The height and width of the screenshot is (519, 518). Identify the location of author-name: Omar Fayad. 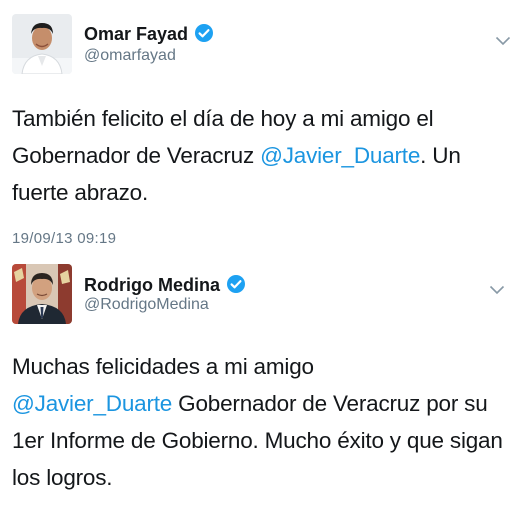
(149, 35).